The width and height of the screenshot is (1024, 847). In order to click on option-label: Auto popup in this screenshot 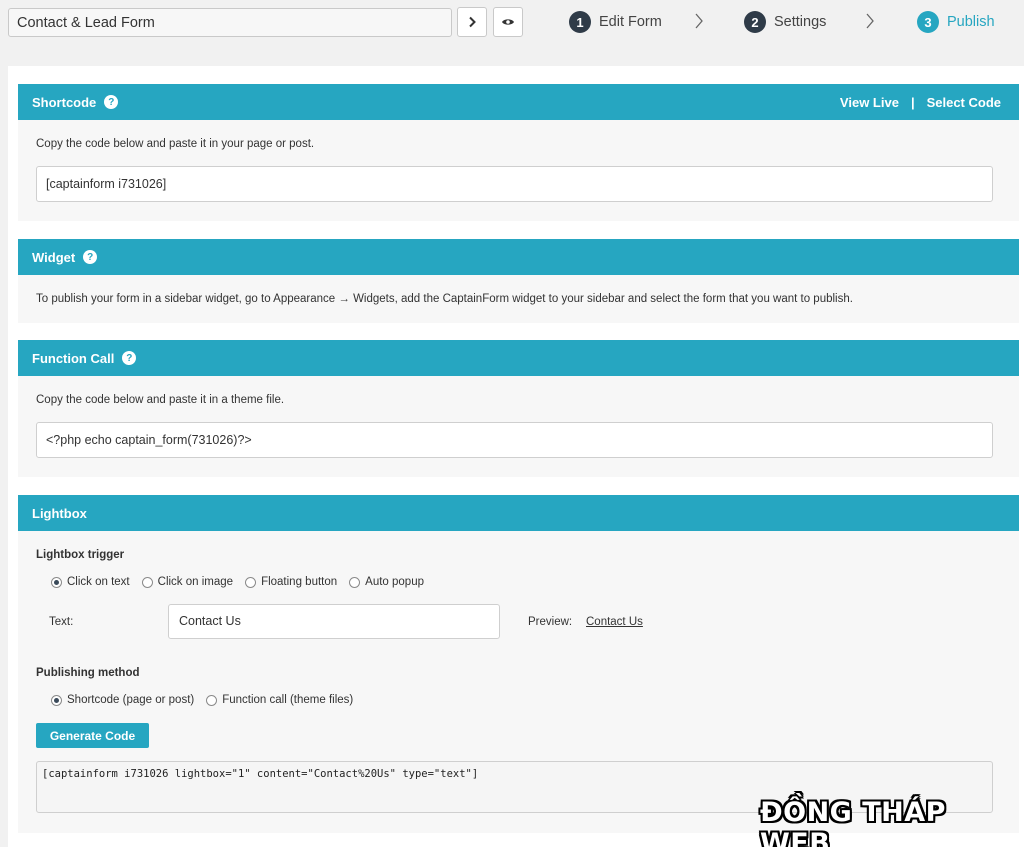, I will do `click(394, 582)`.